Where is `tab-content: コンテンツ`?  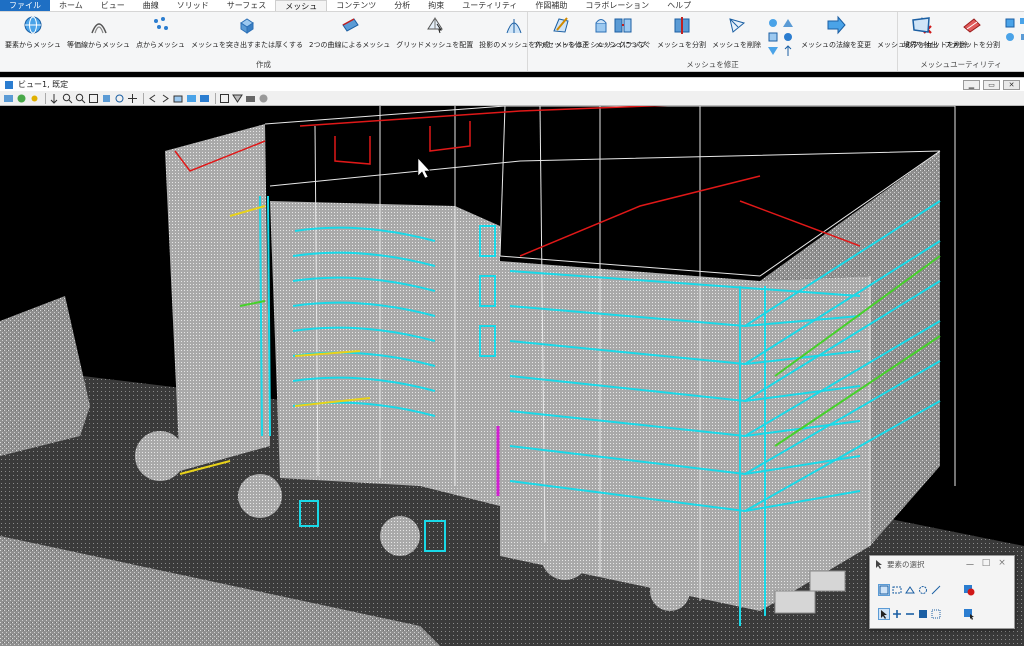 tab-content: コンテンツ is located at coordinates (356, 5).